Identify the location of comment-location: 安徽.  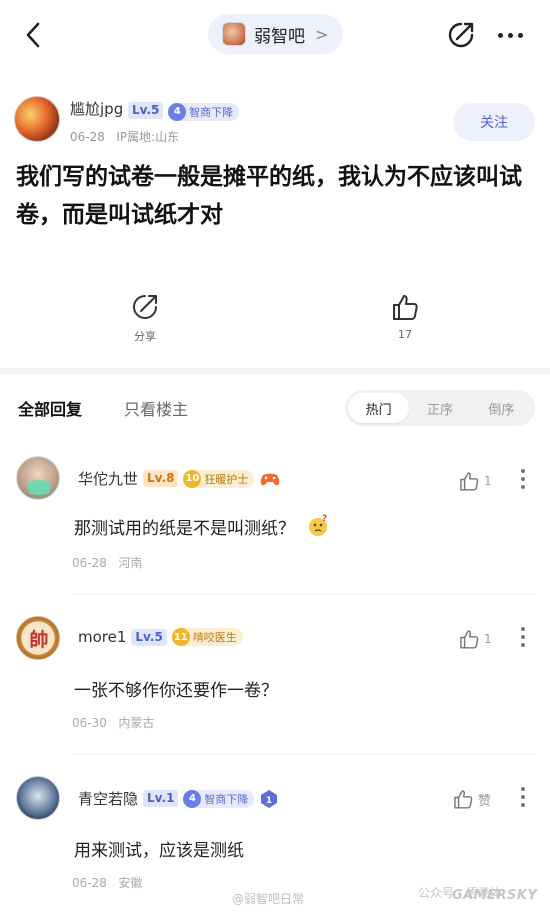
(130, 883).